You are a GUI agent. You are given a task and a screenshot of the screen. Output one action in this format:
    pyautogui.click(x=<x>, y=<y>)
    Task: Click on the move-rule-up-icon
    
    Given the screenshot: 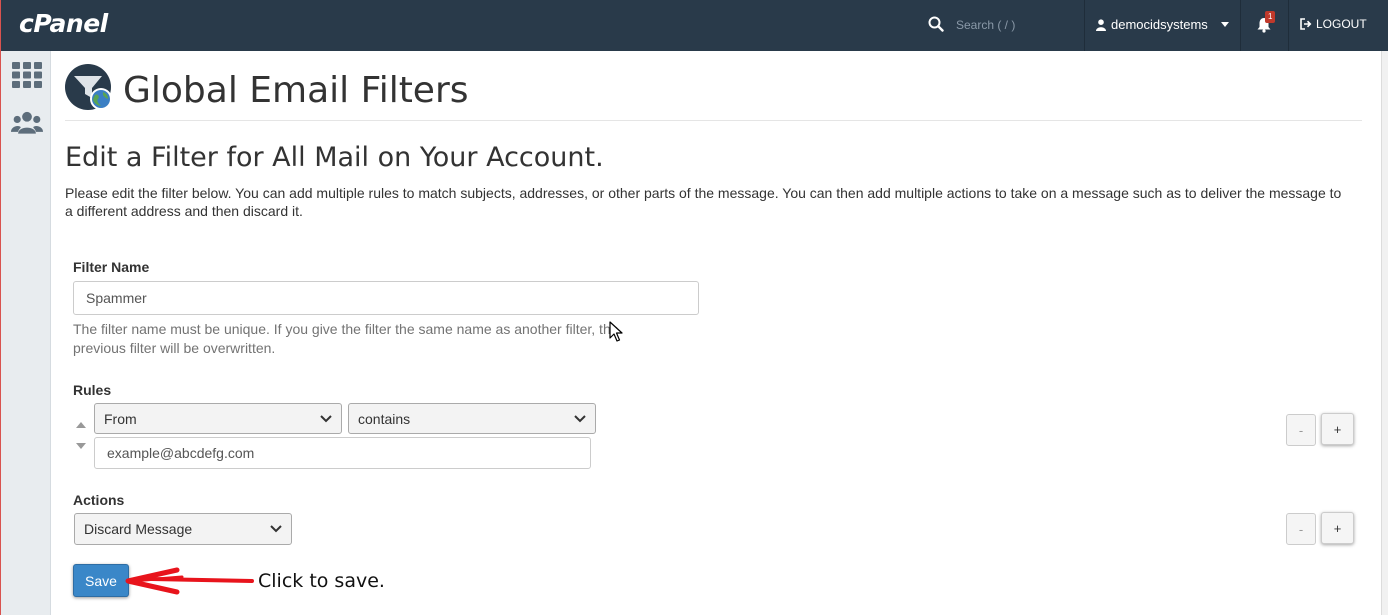 What is the action you would take?
    pyautogui.click(x=81, y=425)
    